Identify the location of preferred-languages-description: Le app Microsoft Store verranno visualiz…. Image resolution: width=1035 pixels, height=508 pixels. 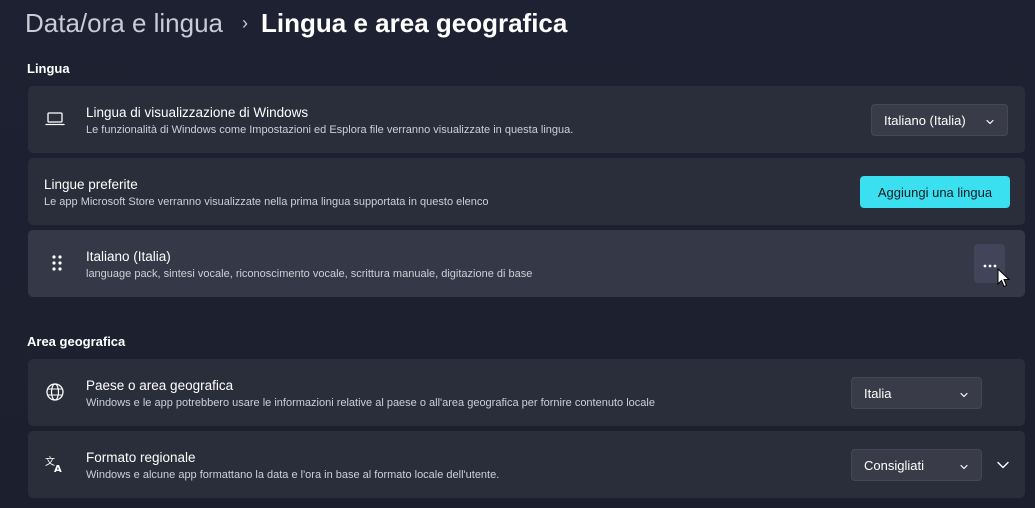
(266, 202).